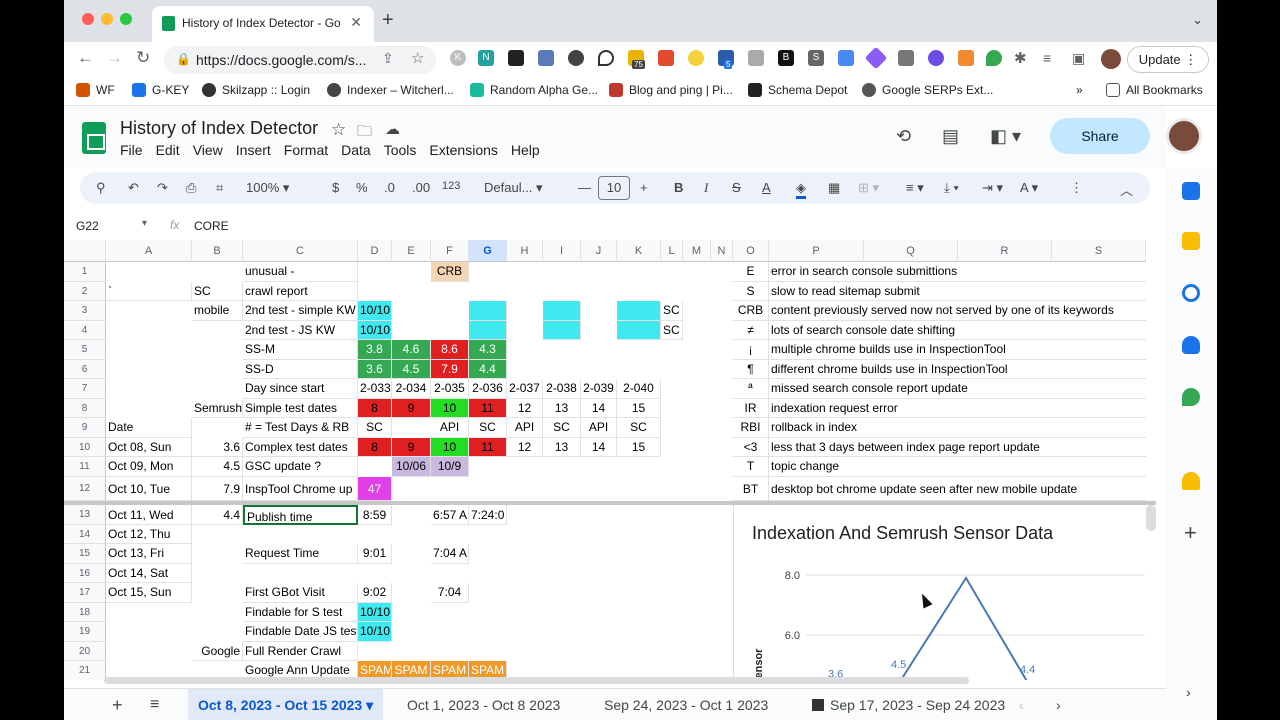  I want to click on cell-B11: 4.5, so click(217, 467).